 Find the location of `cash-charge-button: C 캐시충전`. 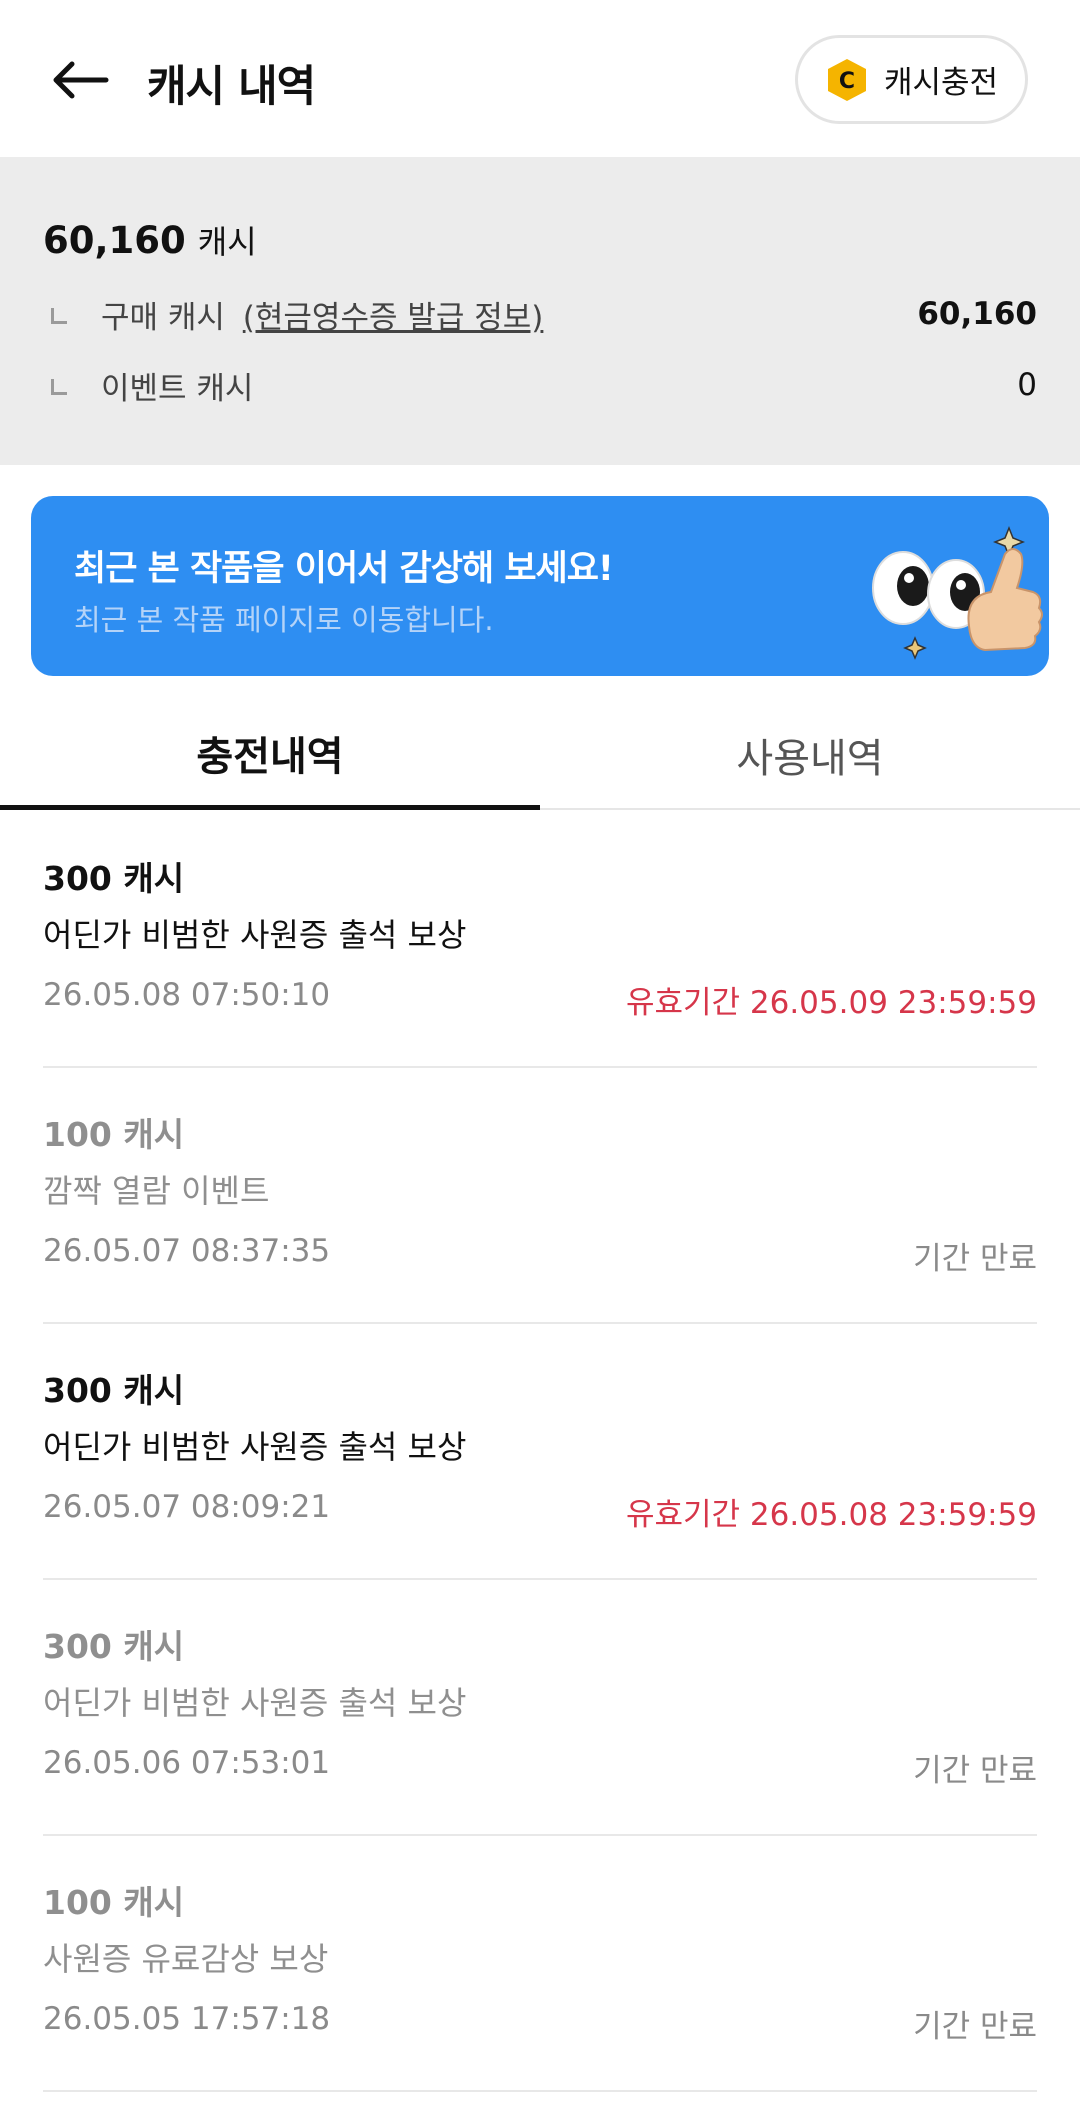

cash-charge-button: C 캐시충전 is located at coordinates (911, 79).